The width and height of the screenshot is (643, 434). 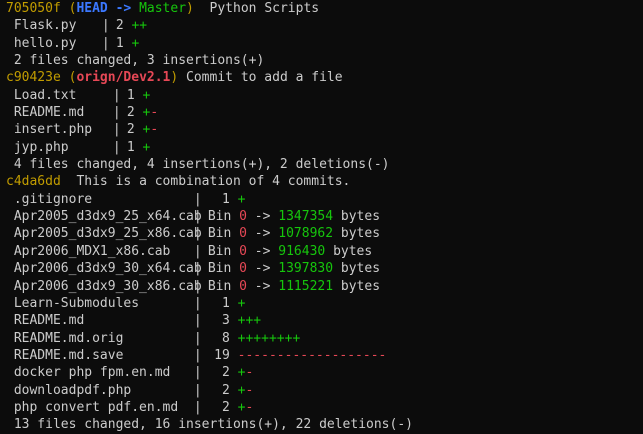 I want to click on commit-message: This is a combination of 4 commits., so click(x=213, y=182).